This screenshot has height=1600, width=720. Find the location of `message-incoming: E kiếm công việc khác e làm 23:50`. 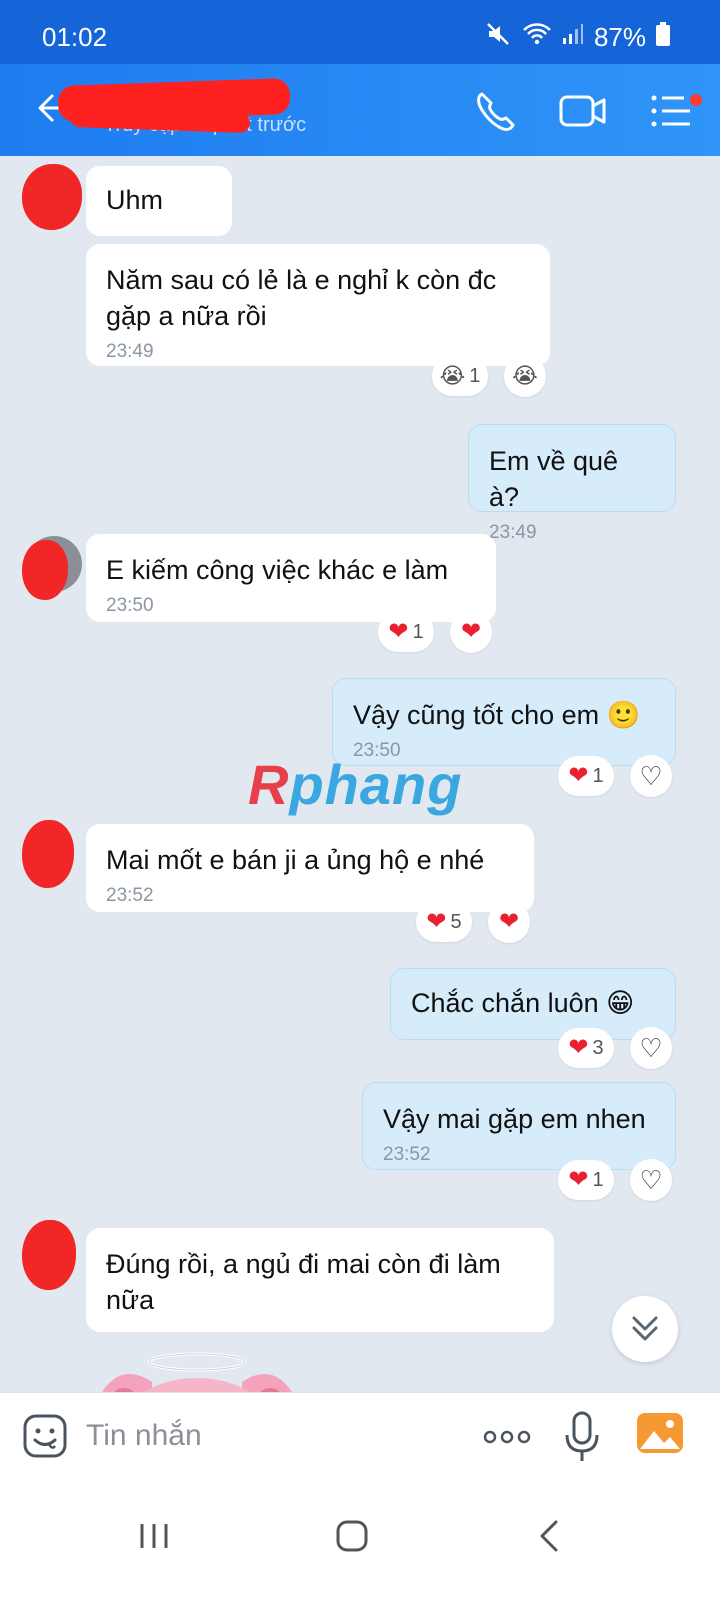

message-incoming: E kiếm công việc khác e làm 23:50 is located at coordinates (291, 578).